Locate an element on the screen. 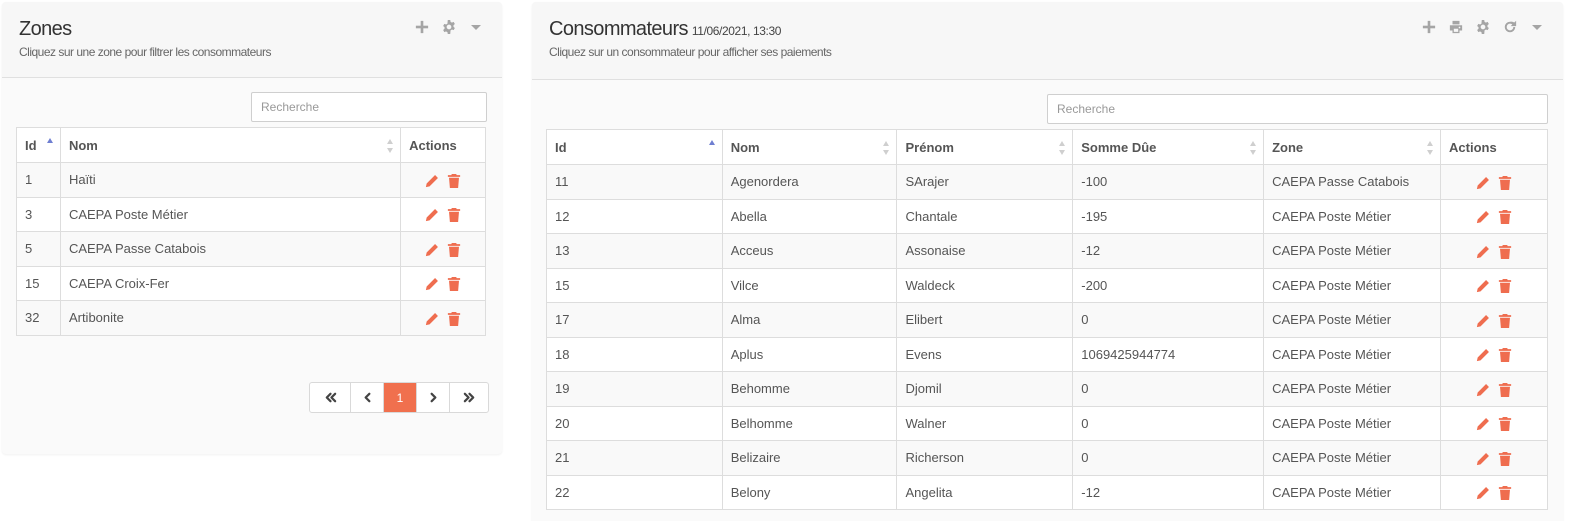 Image resolution: width=1591 pixels, height=521 pixels. consommateur-row: 17 Alma Elibert 0 CAEPA Poste Métier is located at coordinates (1047, 320).